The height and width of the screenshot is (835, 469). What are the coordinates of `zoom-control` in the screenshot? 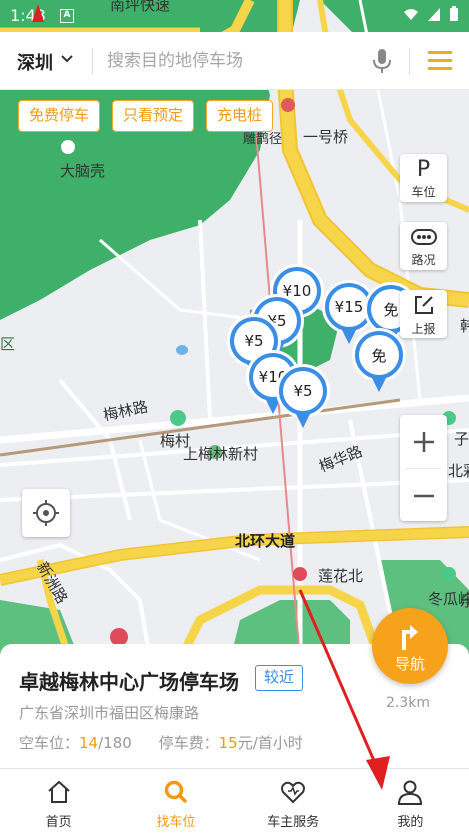 It's located at (423, 468).